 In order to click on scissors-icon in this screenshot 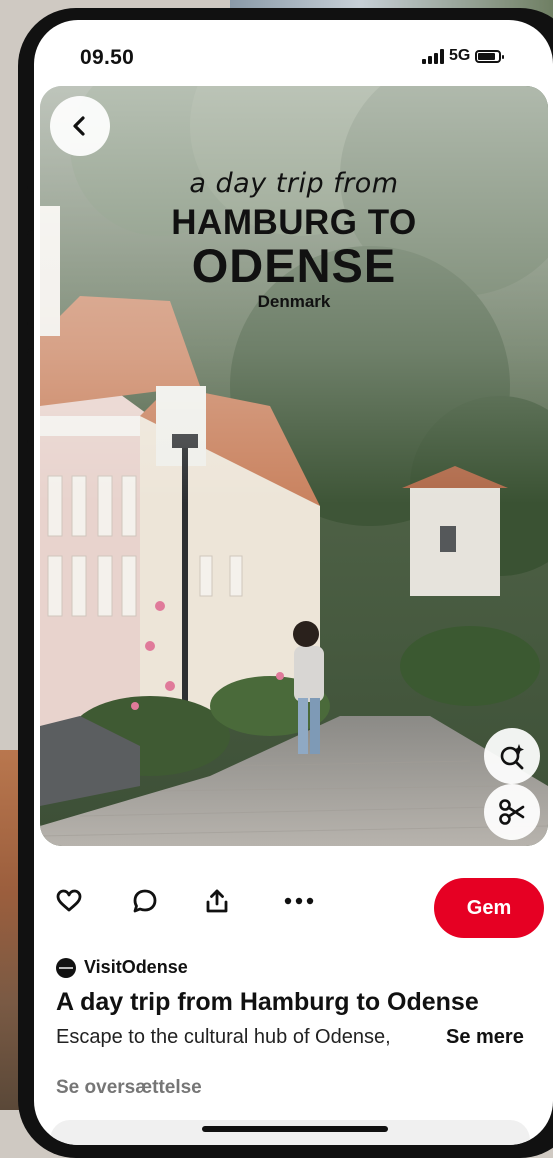, I will do `click(512, 812)`.